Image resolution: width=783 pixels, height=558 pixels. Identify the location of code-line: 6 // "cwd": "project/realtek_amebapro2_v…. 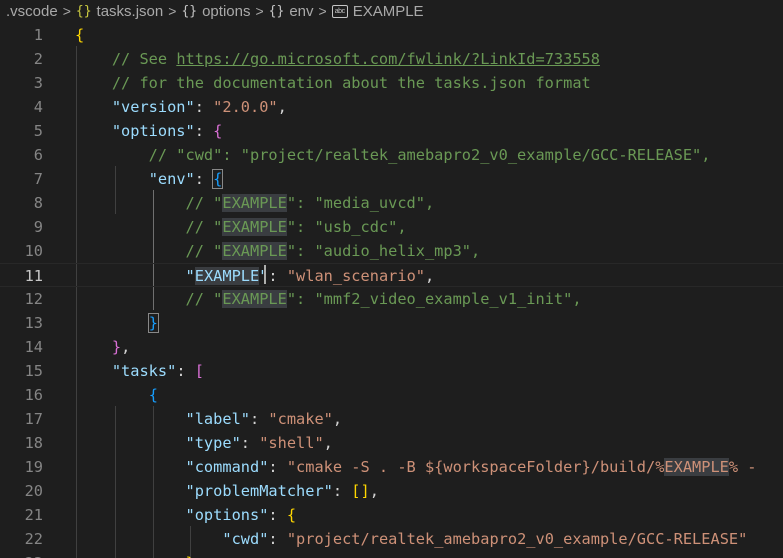
(391, 155).